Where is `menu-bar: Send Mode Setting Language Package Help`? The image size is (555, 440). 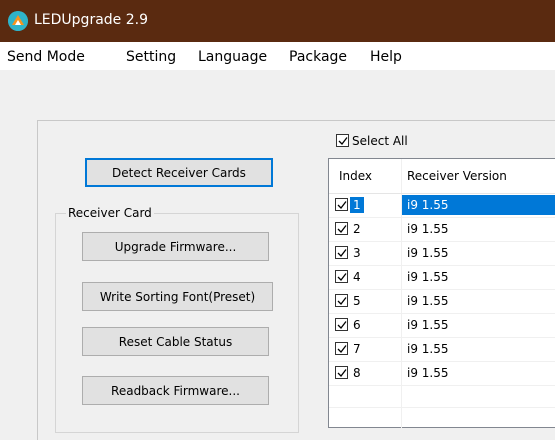 menu-bar: Send Mode Setting Language Package Help is located at coordinates (277, 56).